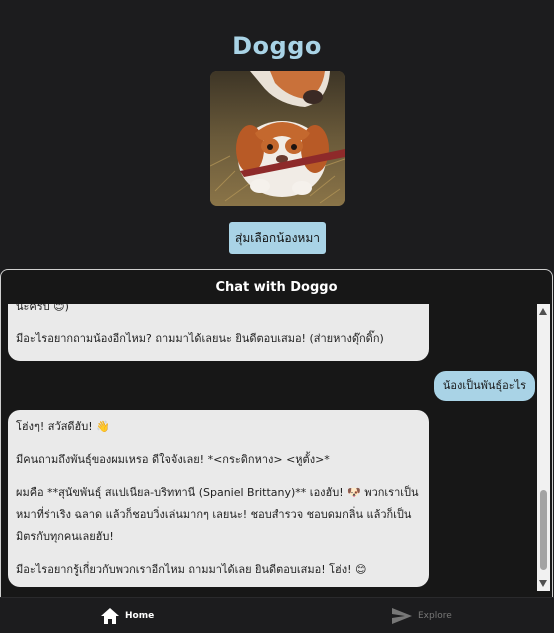 The height and width of the screenshot is (633, 554). Describe the element at coordinates (543, 311) in the screenshot. I see `scroll-up-arrow-icon` at that location.